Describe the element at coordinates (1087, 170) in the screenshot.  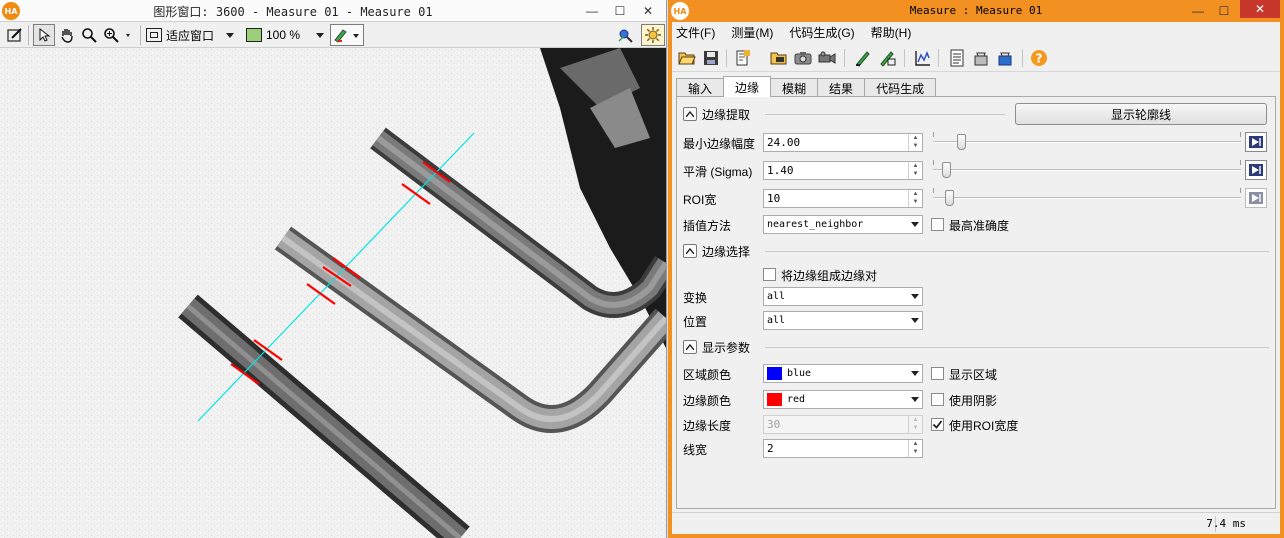
I see `sigma-slider` at that location.